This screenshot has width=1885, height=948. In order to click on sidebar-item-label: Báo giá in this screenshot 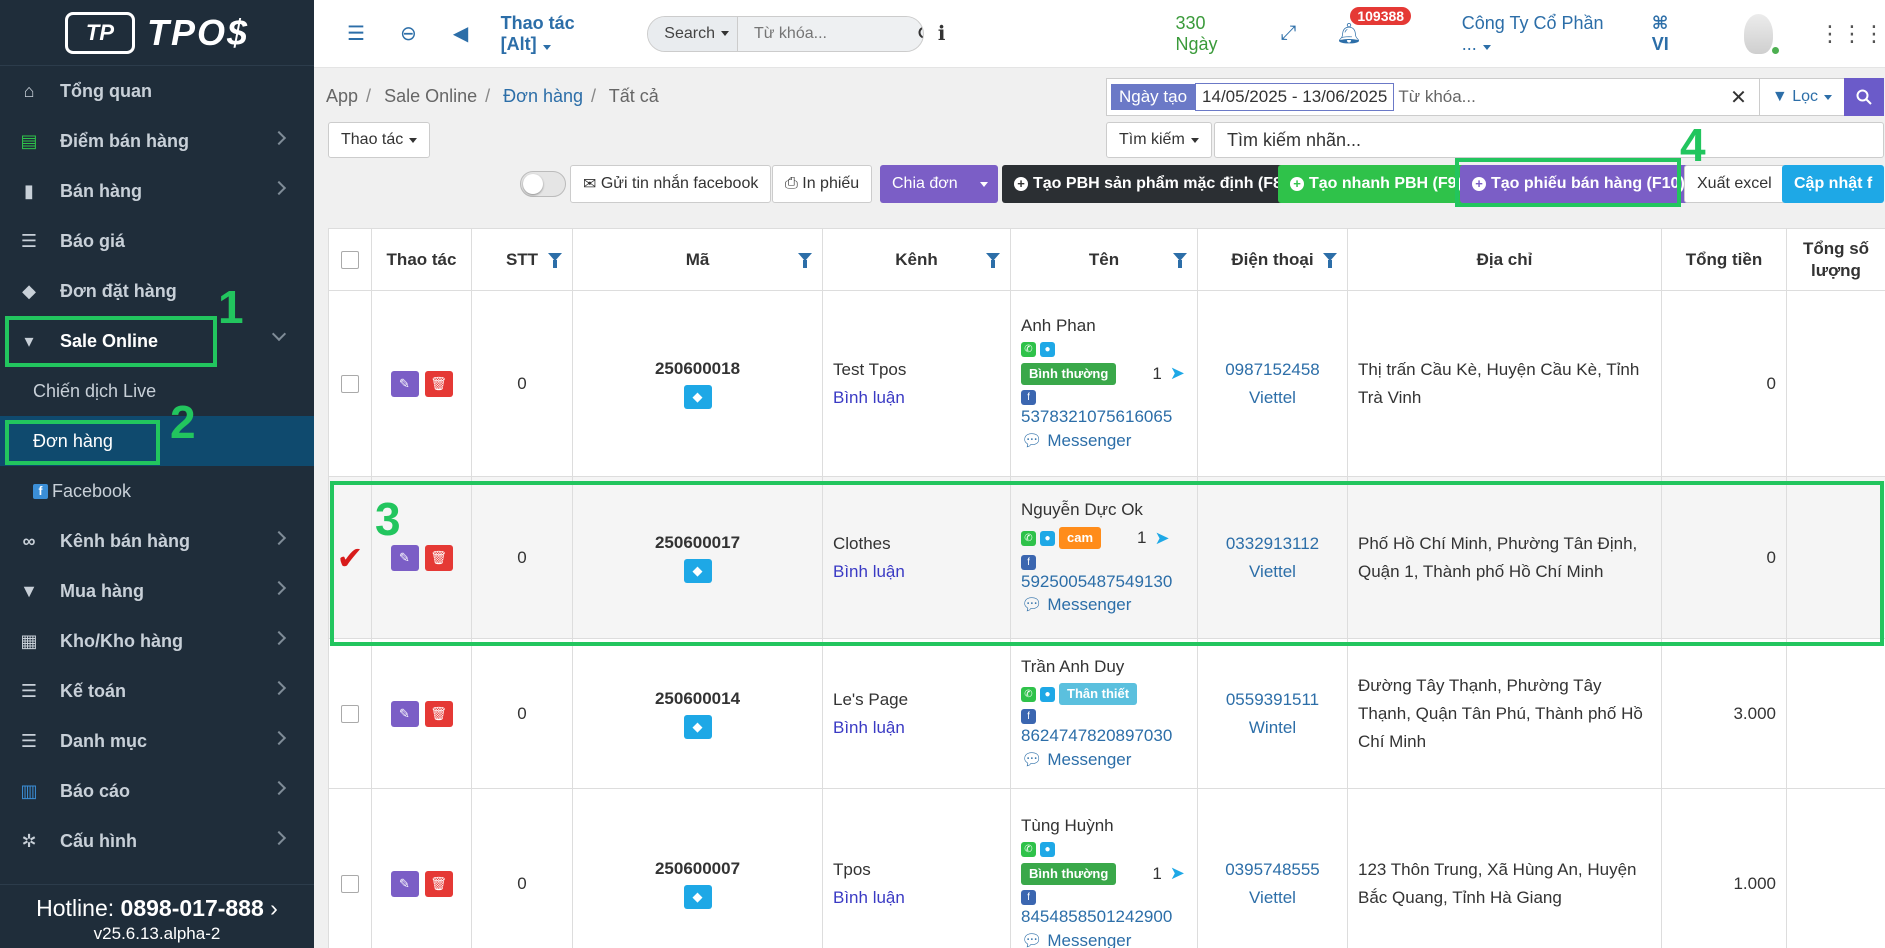, I will do `click(93, 240)`.